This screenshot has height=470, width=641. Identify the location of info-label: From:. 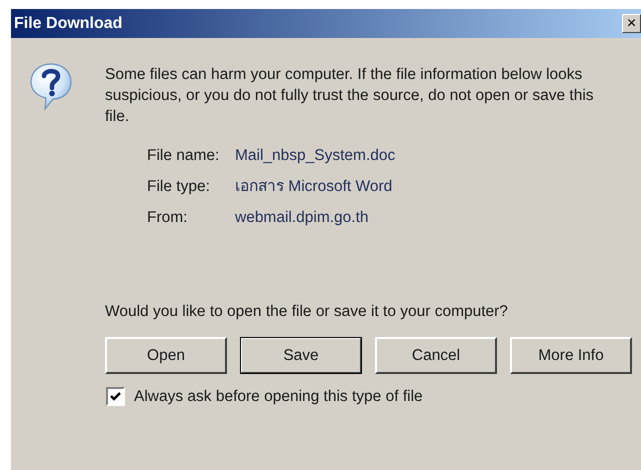
(167, 218).